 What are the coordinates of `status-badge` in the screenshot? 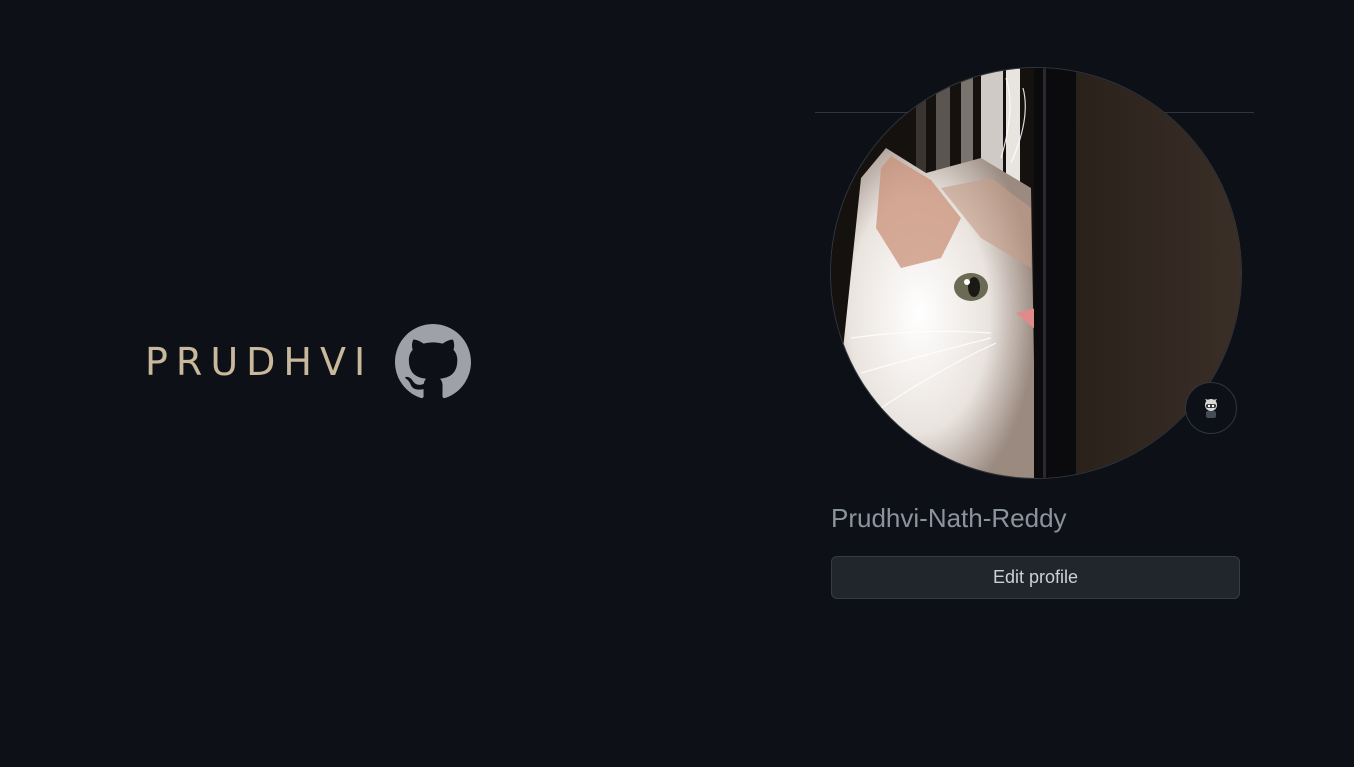 It's located at (1211, 408).